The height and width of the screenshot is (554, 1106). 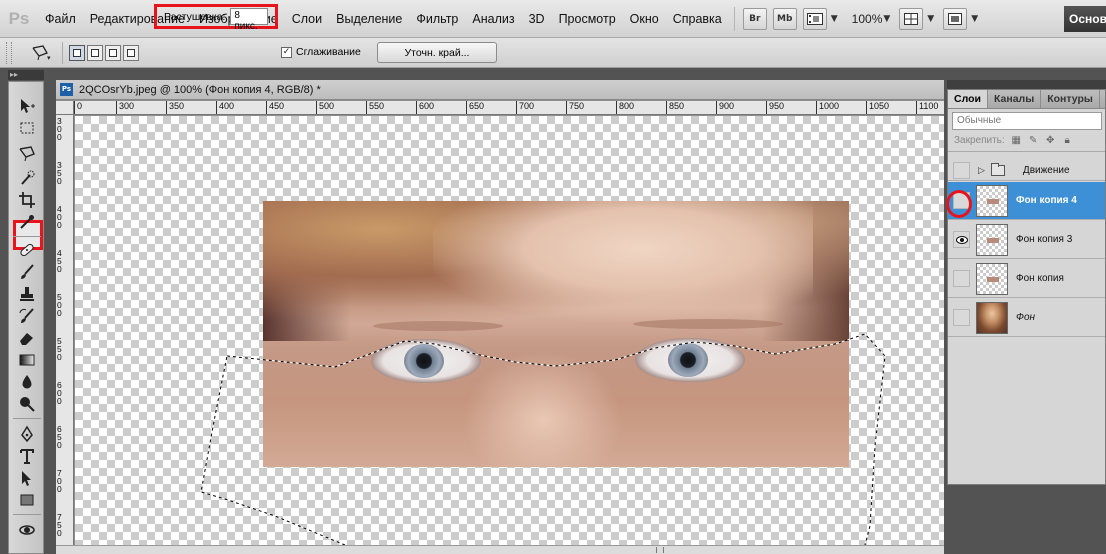 I want to click on workspace-switcher: Основ, so click(x=1085, y=19).